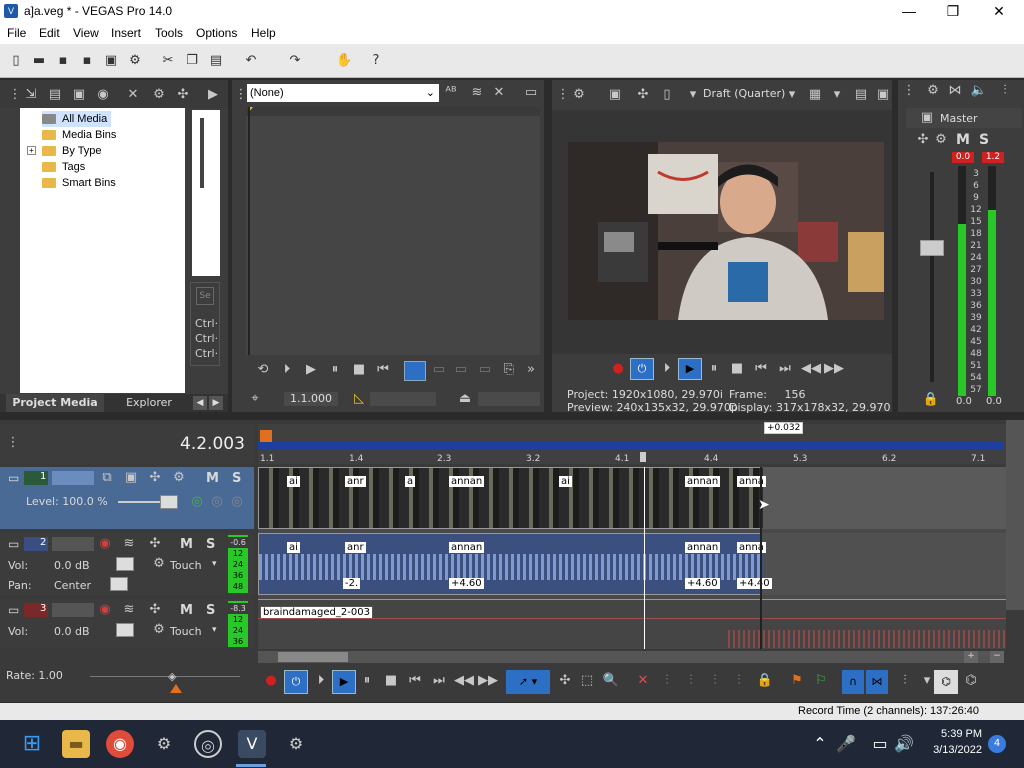  What do you see at coordinates (941, 140) in the screenshot?
I see `master-fx-chain-icon: ⚙` at bounding box center [941, 140].